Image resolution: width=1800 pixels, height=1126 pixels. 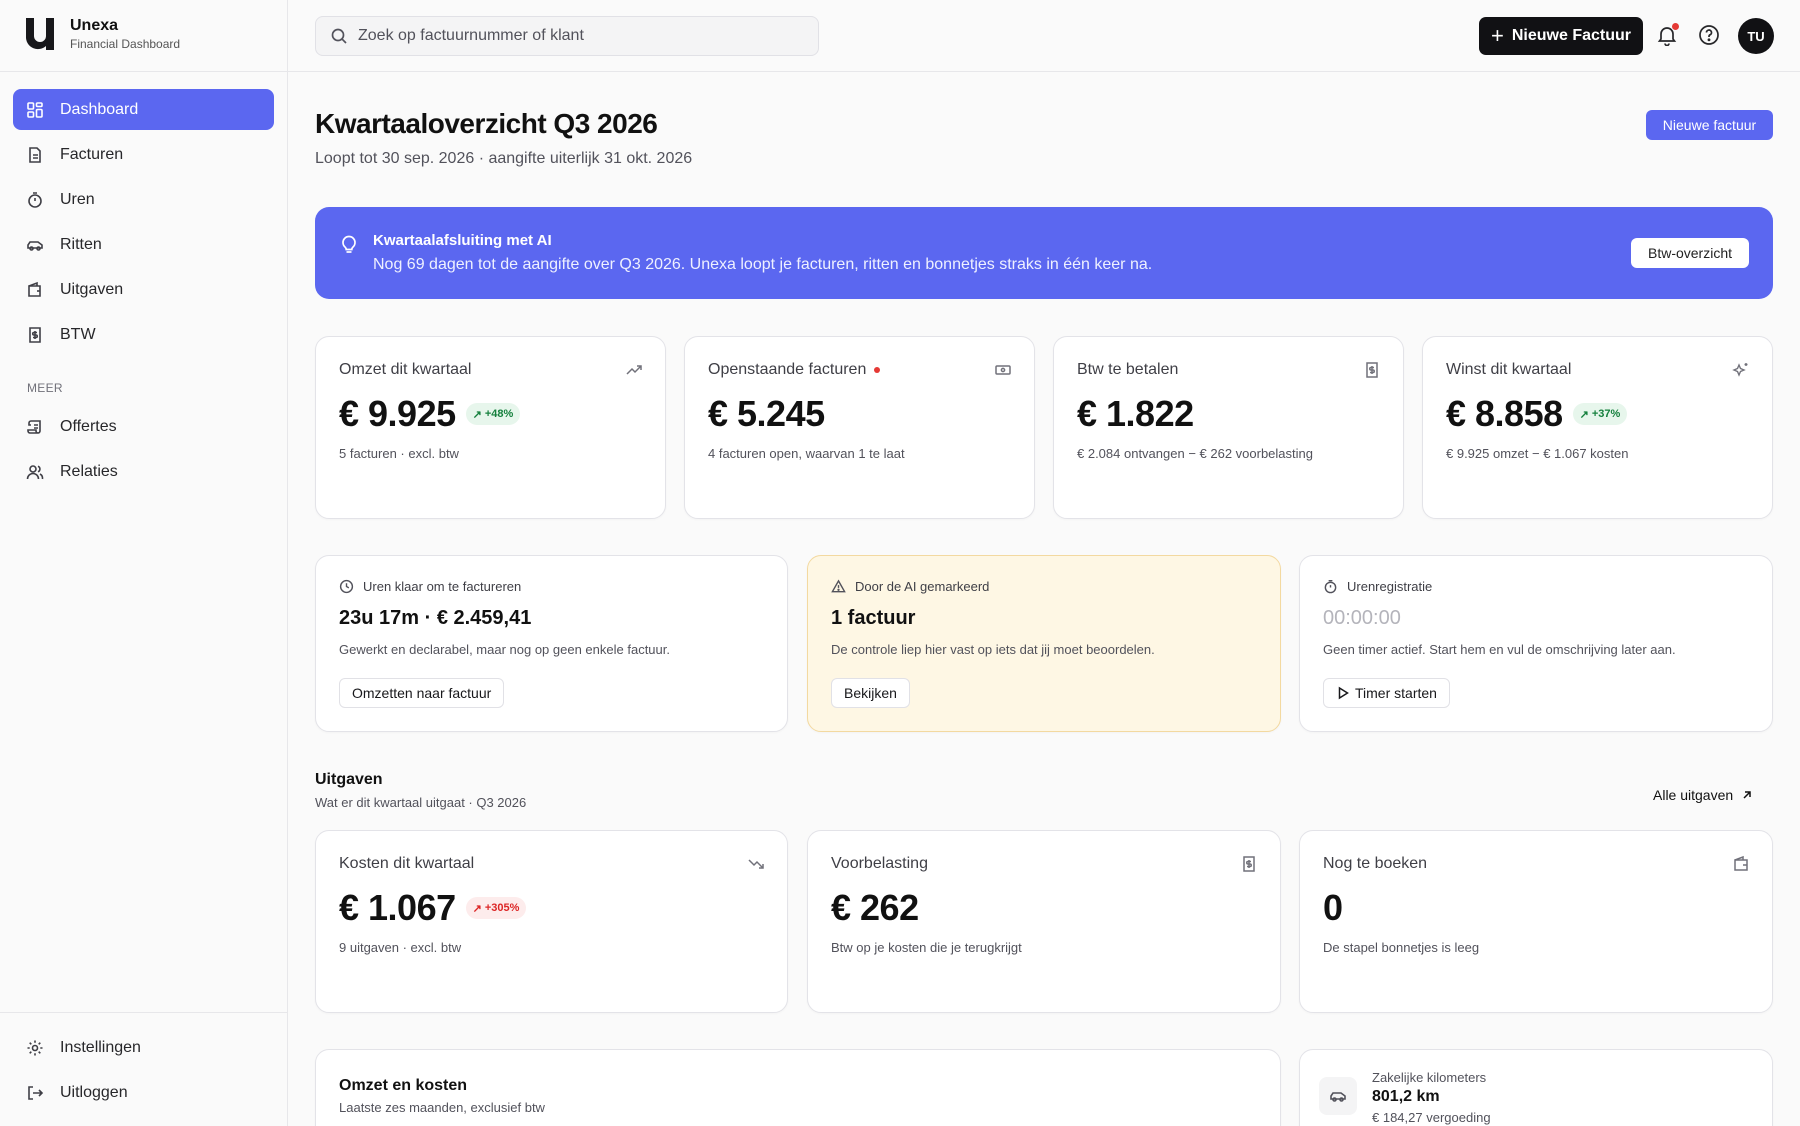 What do you see at coordinates (143, 244) in the screenshot?
I see `sidebar-item-ritten: Ritten` at bounding box center [143, 244].